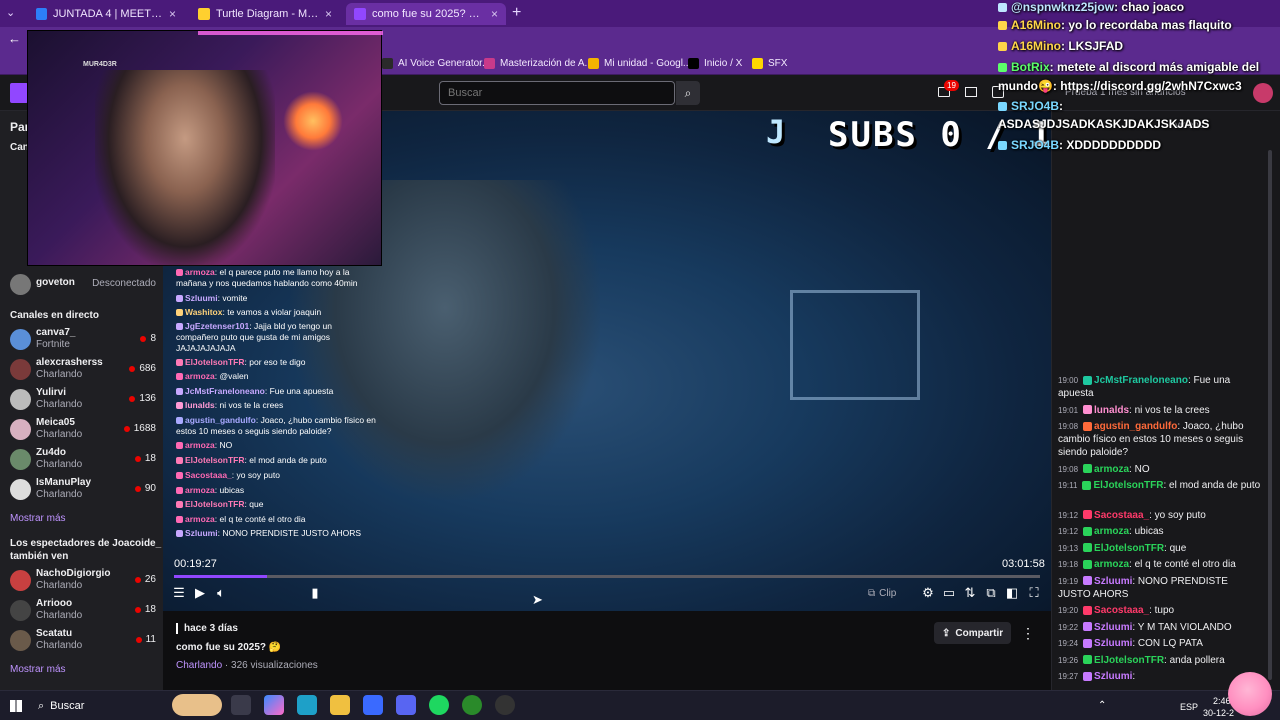  What do you see at coordinates (882, 593) in the screenshot?
I see `clip-button: ⧉ Clip` at bounding box center [882, 593].